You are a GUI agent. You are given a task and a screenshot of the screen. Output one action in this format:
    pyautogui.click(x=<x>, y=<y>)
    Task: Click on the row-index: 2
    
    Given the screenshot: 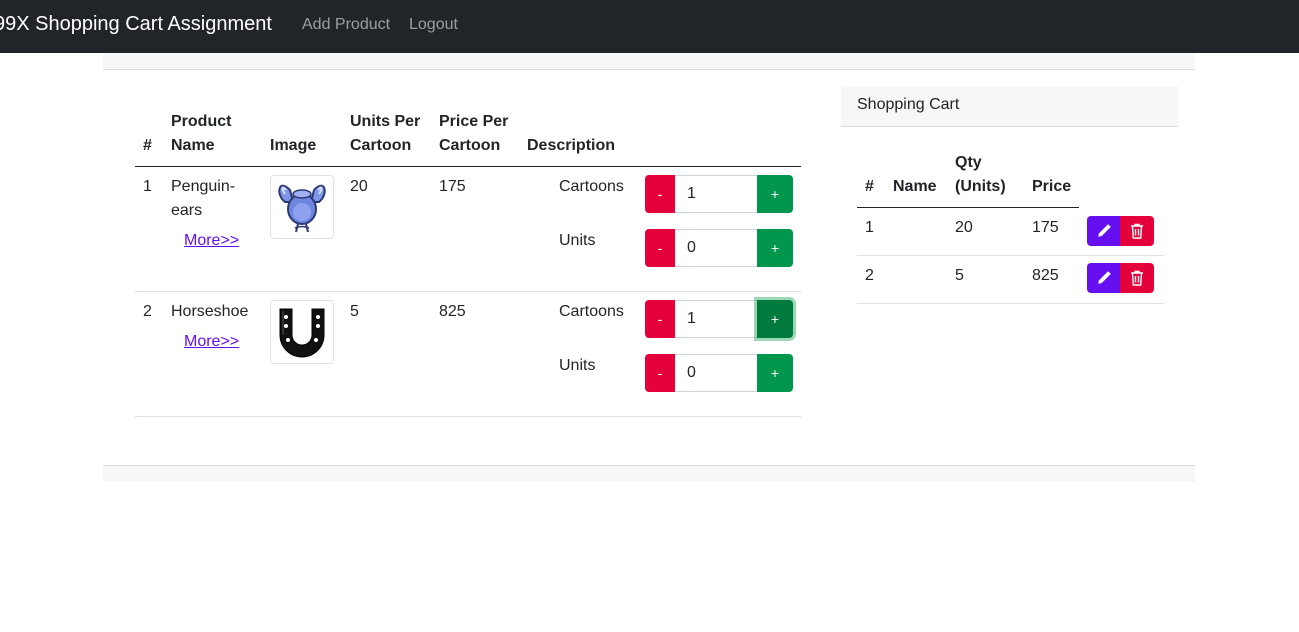 What is the action you would take?
    pyautogui.click(x=147, y=311)
    